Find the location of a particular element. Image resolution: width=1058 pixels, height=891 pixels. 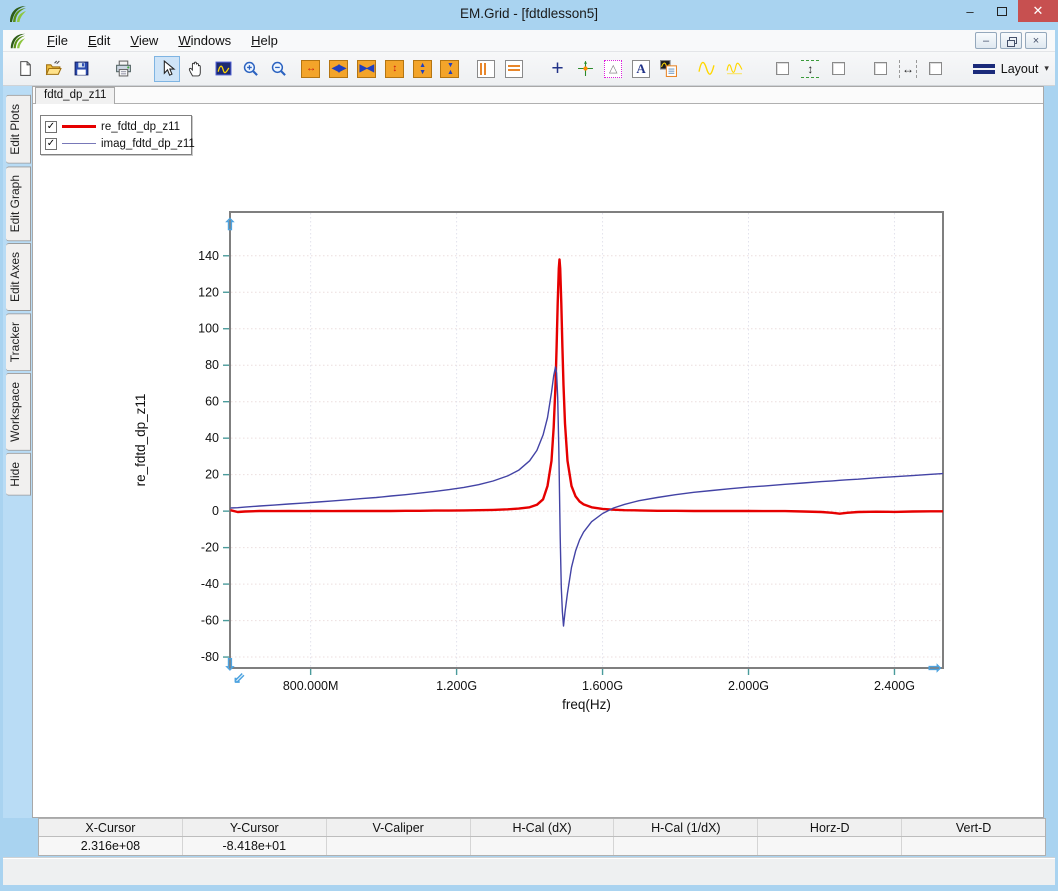

sidebar-tab-tracker: Tracker is located at coordinates (18, 342).